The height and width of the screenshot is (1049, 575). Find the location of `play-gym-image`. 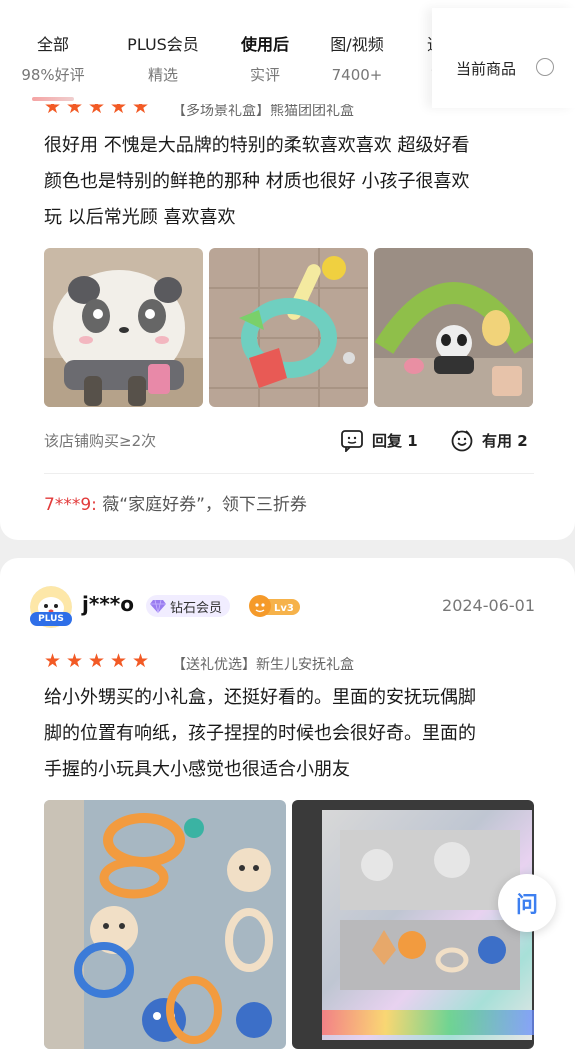

play-gym-image is located at coordinates (453, 327).